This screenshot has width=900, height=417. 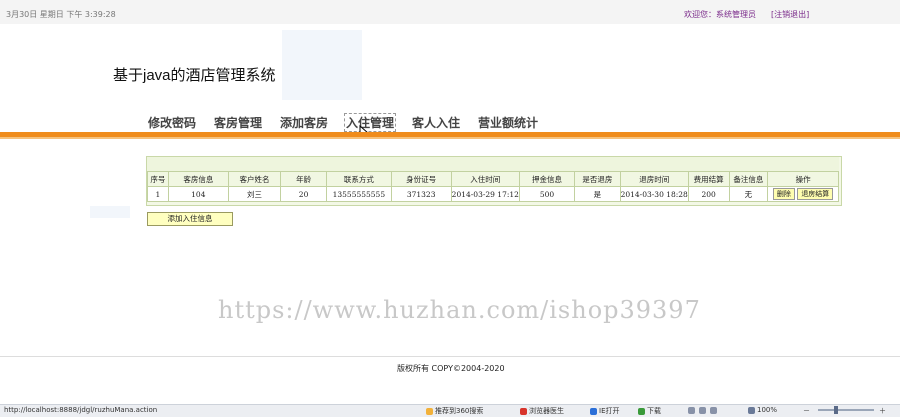 I want to click on cell-remark: 无, so click(x=748, y=194).